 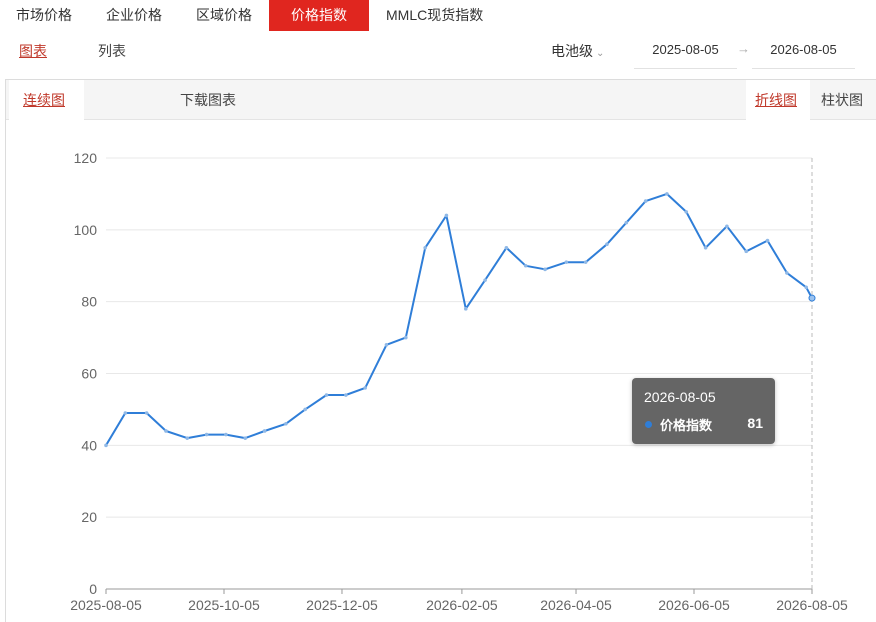 I want to click on tooltip-date: 2026-08-05, so click(x=680, y=397).